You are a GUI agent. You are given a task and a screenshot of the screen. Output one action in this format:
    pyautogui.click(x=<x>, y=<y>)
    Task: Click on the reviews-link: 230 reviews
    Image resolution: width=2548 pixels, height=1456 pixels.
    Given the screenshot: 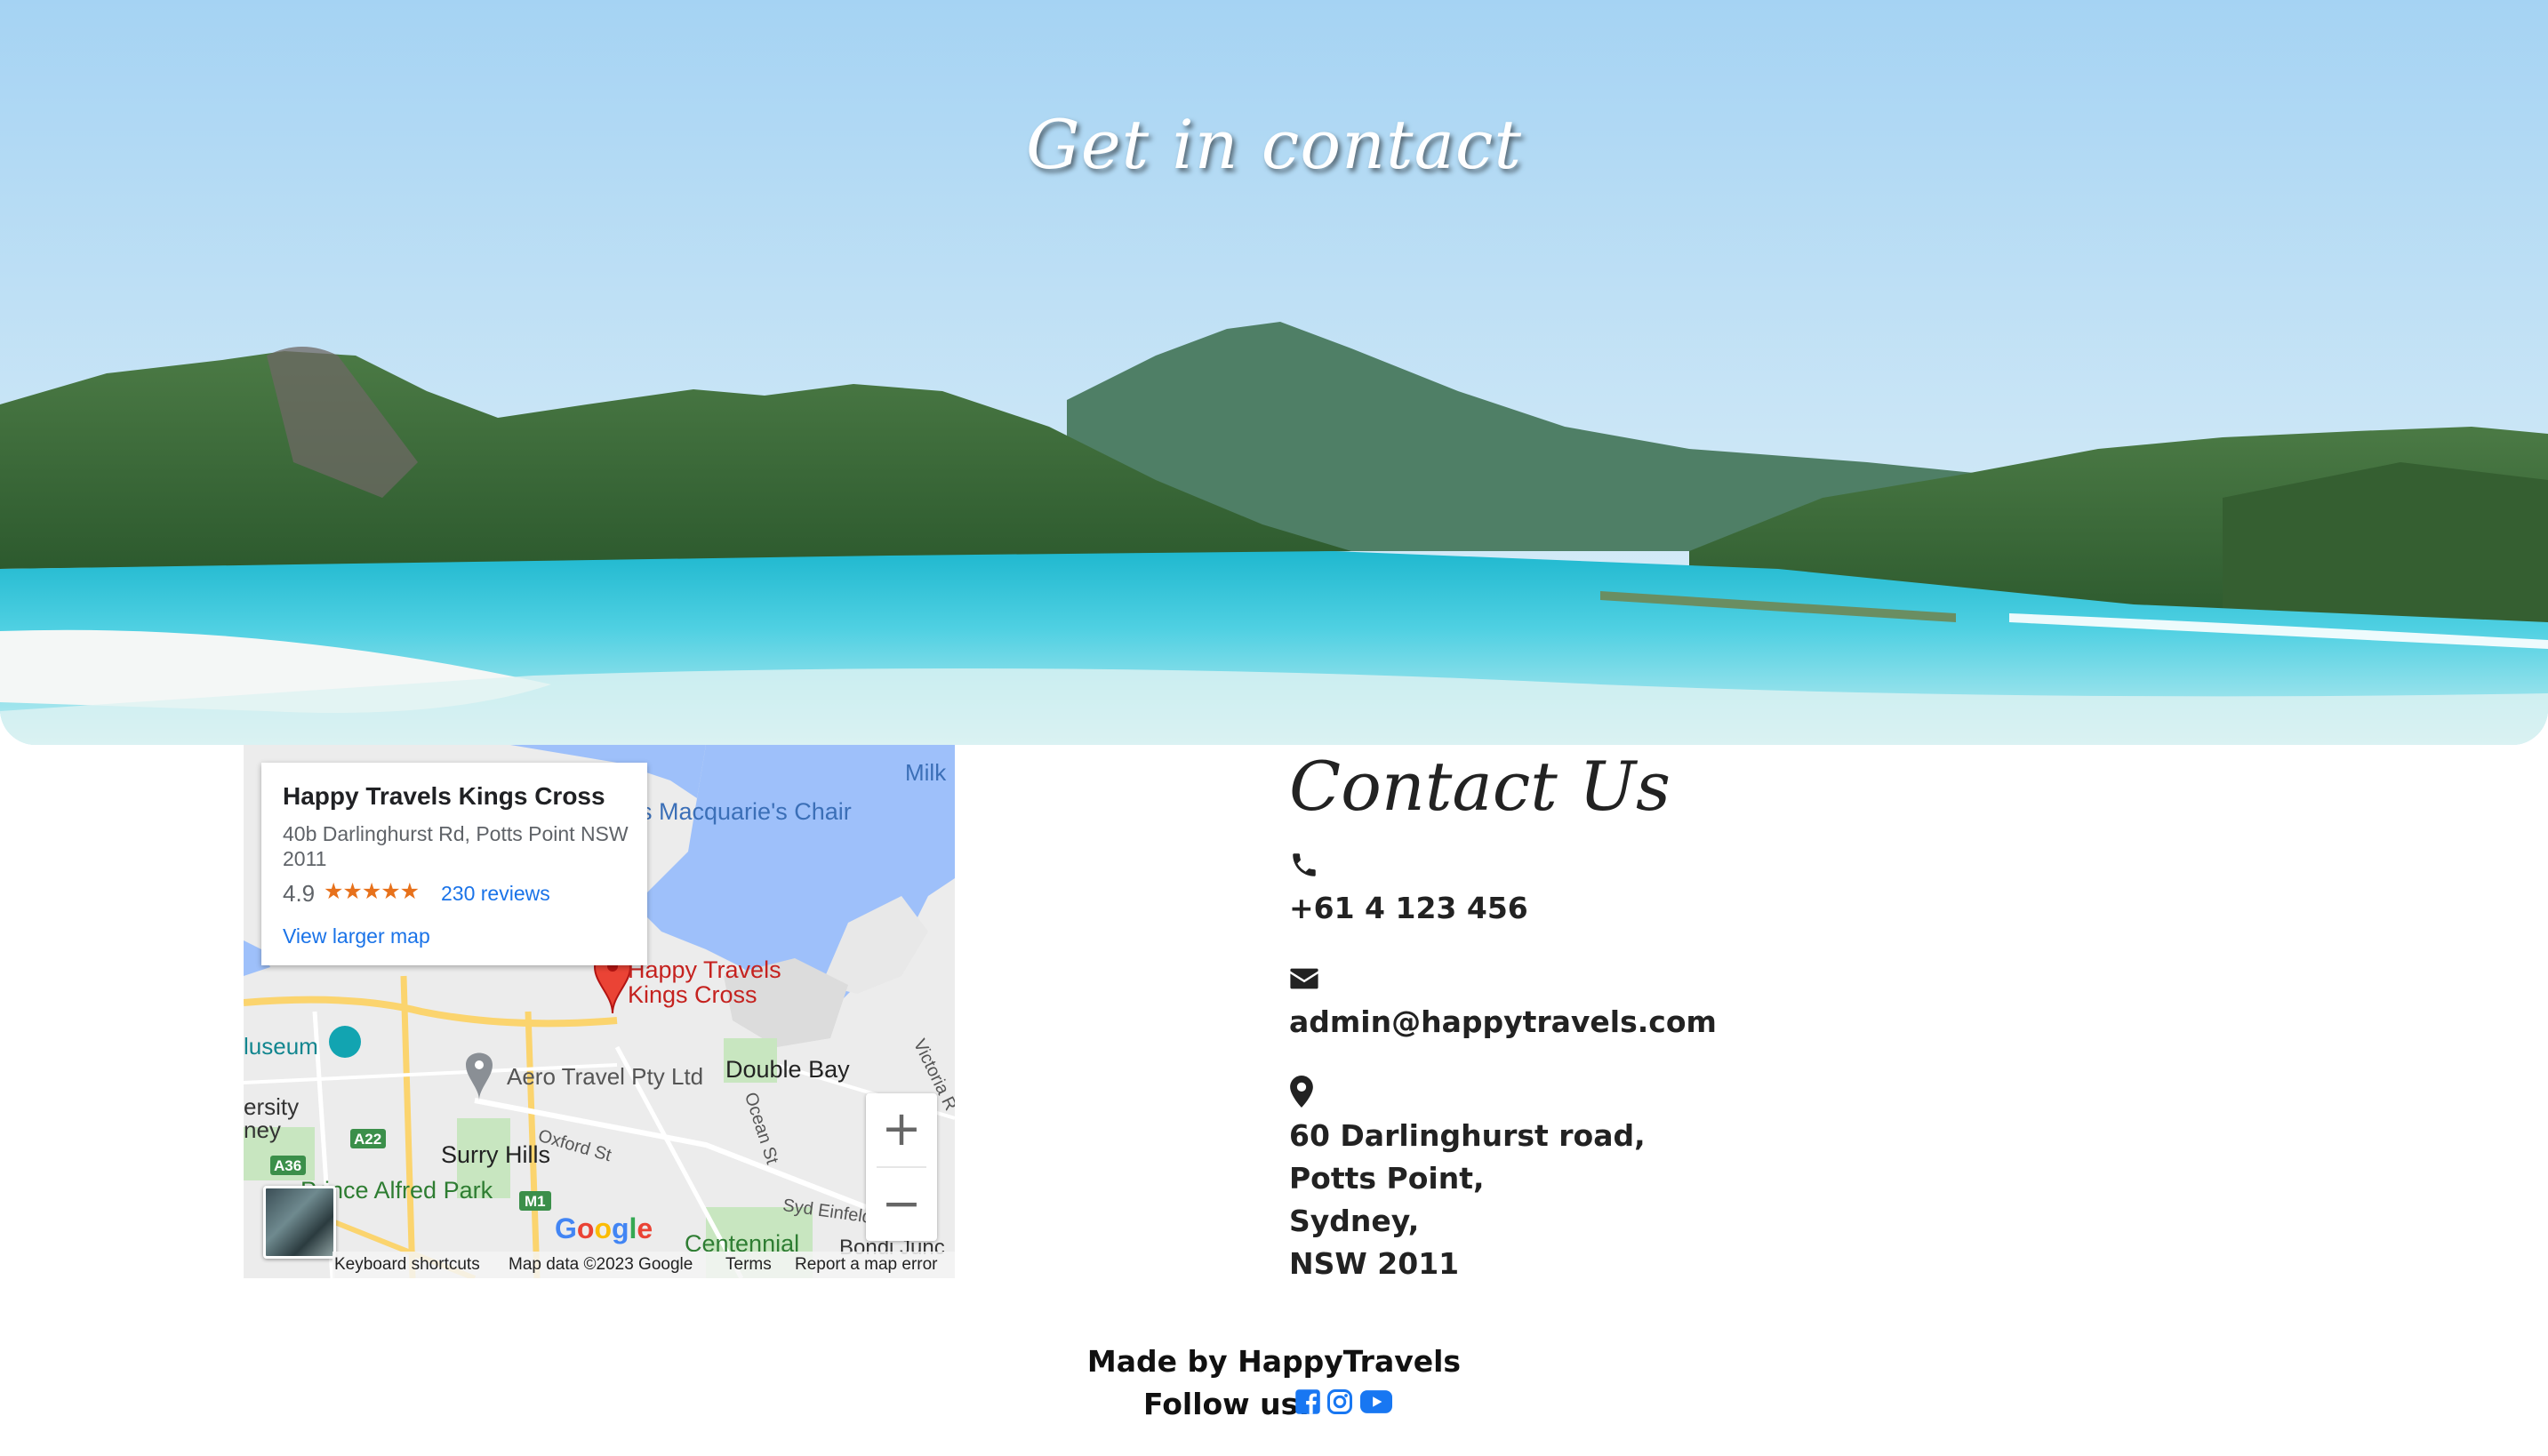 What is the action you would take?
    pyautogui.click(x=496, y=894)
    